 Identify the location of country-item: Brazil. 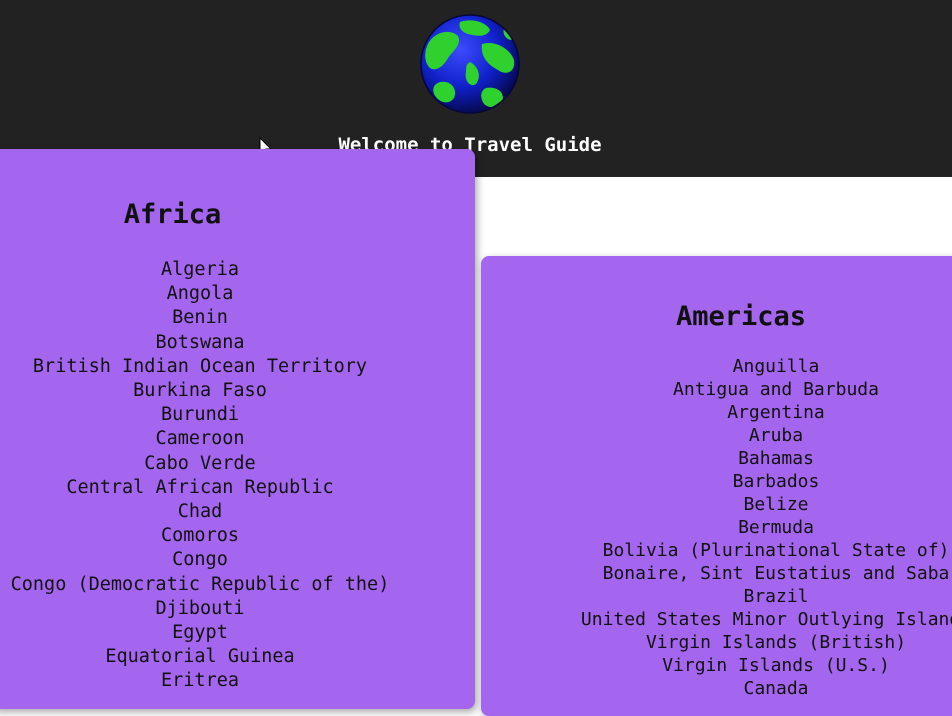
(716, 596).